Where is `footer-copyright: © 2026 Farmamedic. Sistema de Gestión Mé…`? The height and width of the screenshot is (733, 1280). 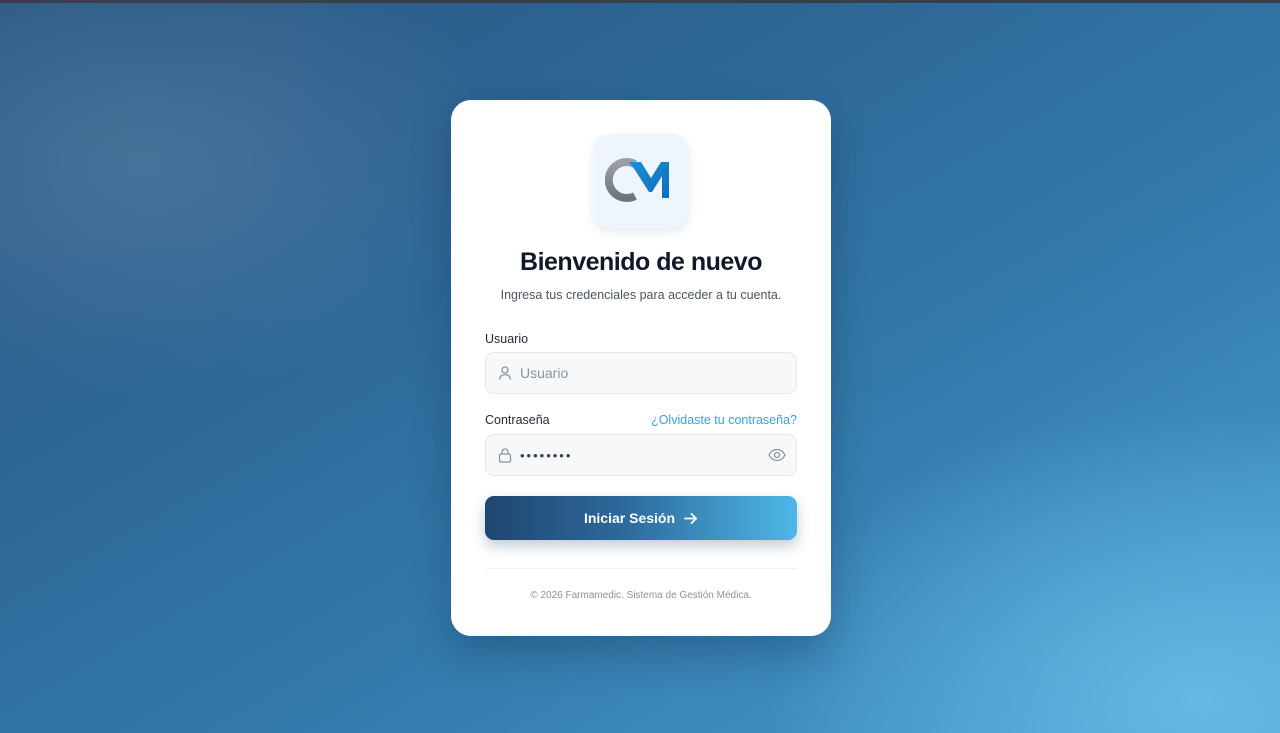 footer-copyright: © 2026 Farmamedic. Sistema de Gestión Mé… is located at coordinates (641, 595).